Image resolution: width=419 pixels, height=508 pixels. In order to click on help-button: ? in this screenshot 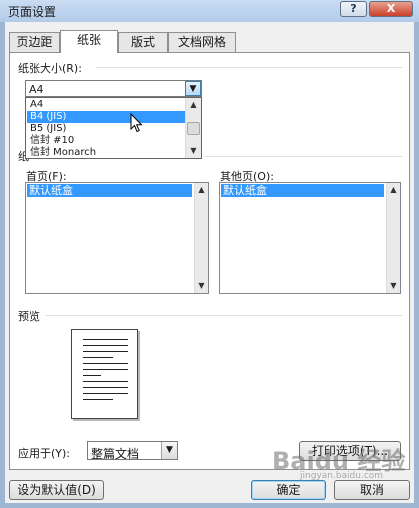, I will do `click(353, 9)`.